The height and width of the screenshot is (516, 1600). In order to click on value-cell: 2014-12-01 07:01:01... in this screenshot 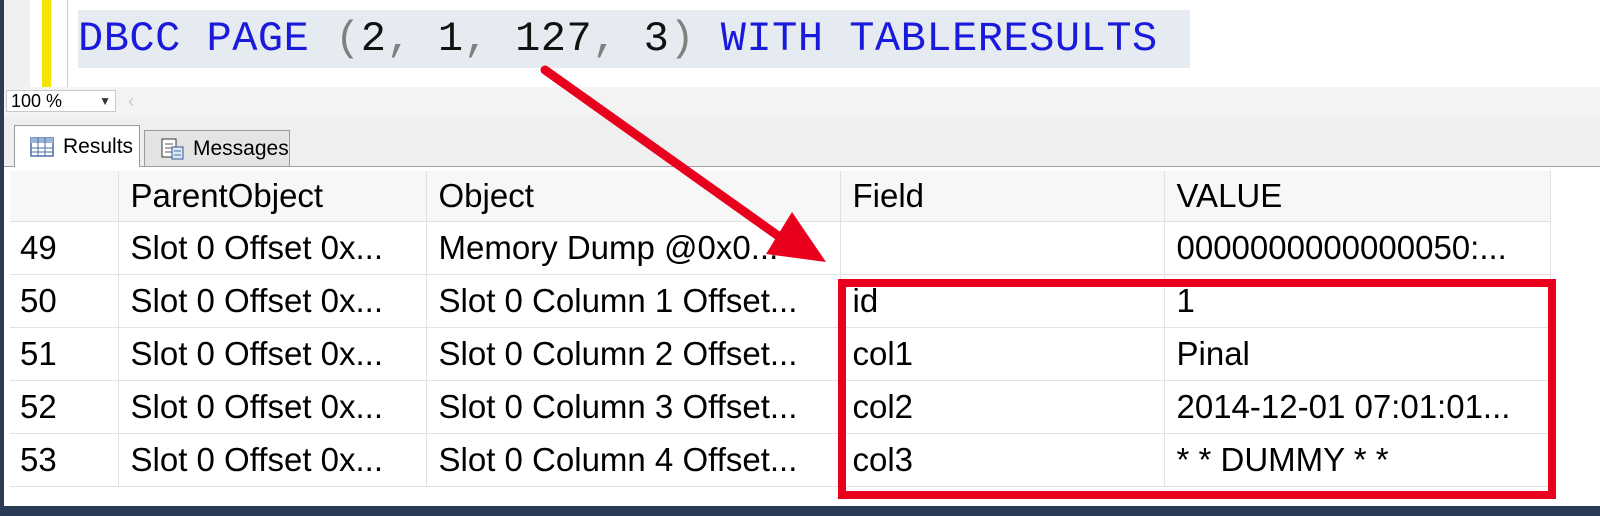, I will do `click(1357, 407)`.